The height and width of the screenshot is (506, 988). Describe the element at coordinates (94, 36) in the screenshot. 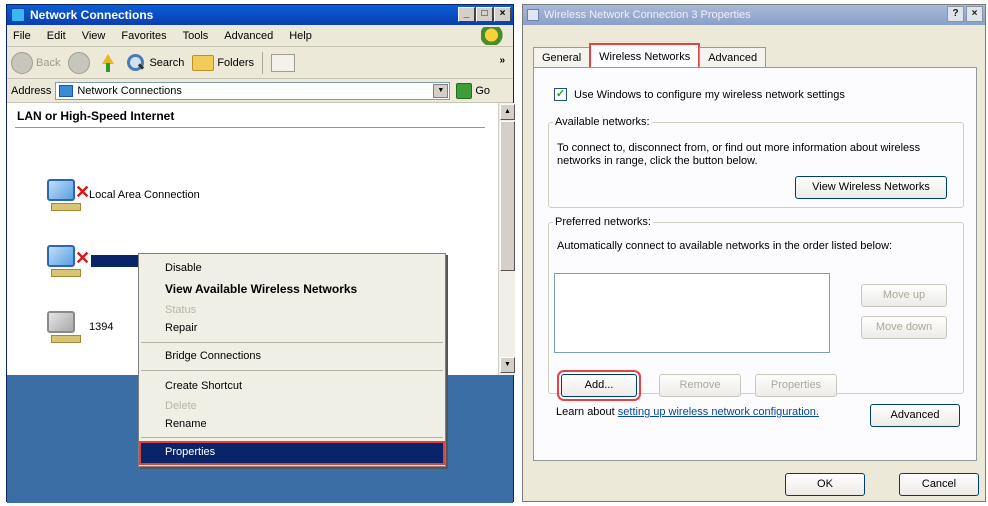

I see `menu-view: View` at that location.